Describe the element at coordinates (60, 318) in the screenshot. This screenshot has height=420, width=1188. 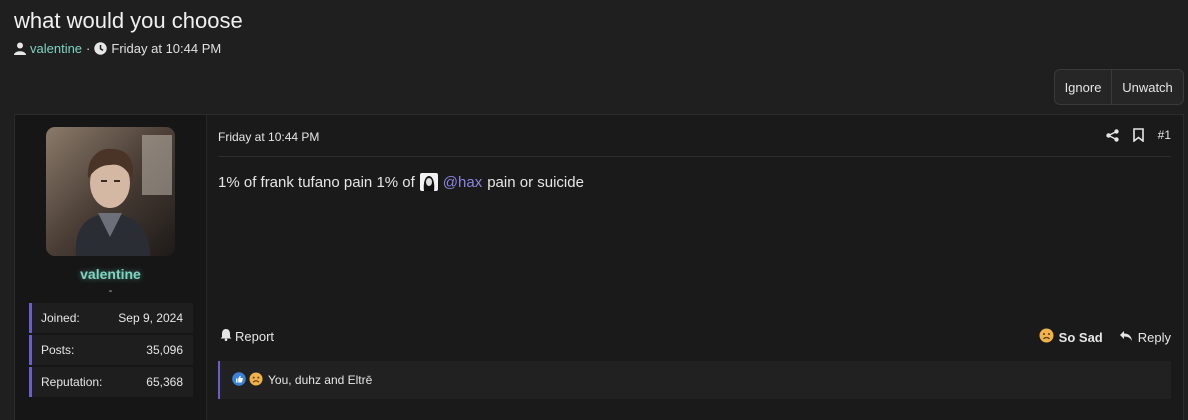
I see `stat-label: Joined:` at that location.